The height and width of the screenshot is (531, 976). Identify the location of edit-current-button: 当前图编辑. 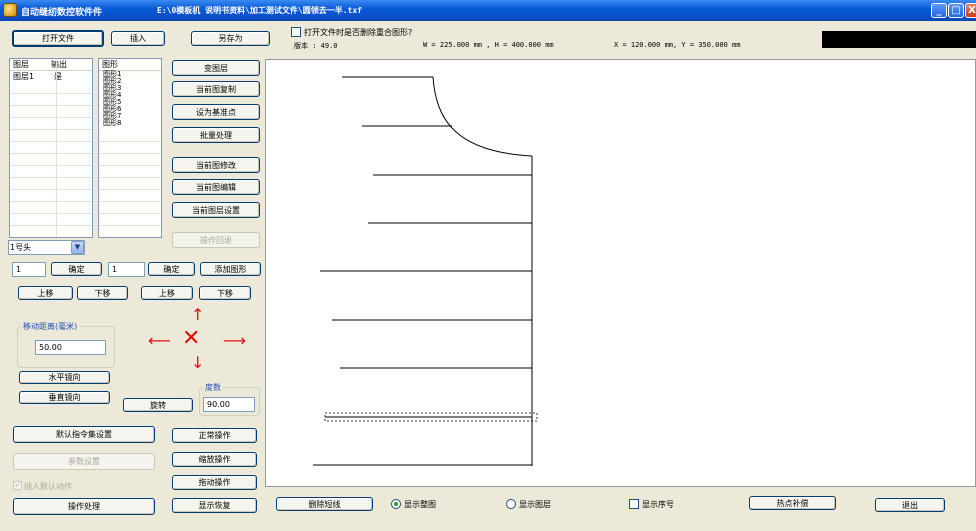
(216, 187).